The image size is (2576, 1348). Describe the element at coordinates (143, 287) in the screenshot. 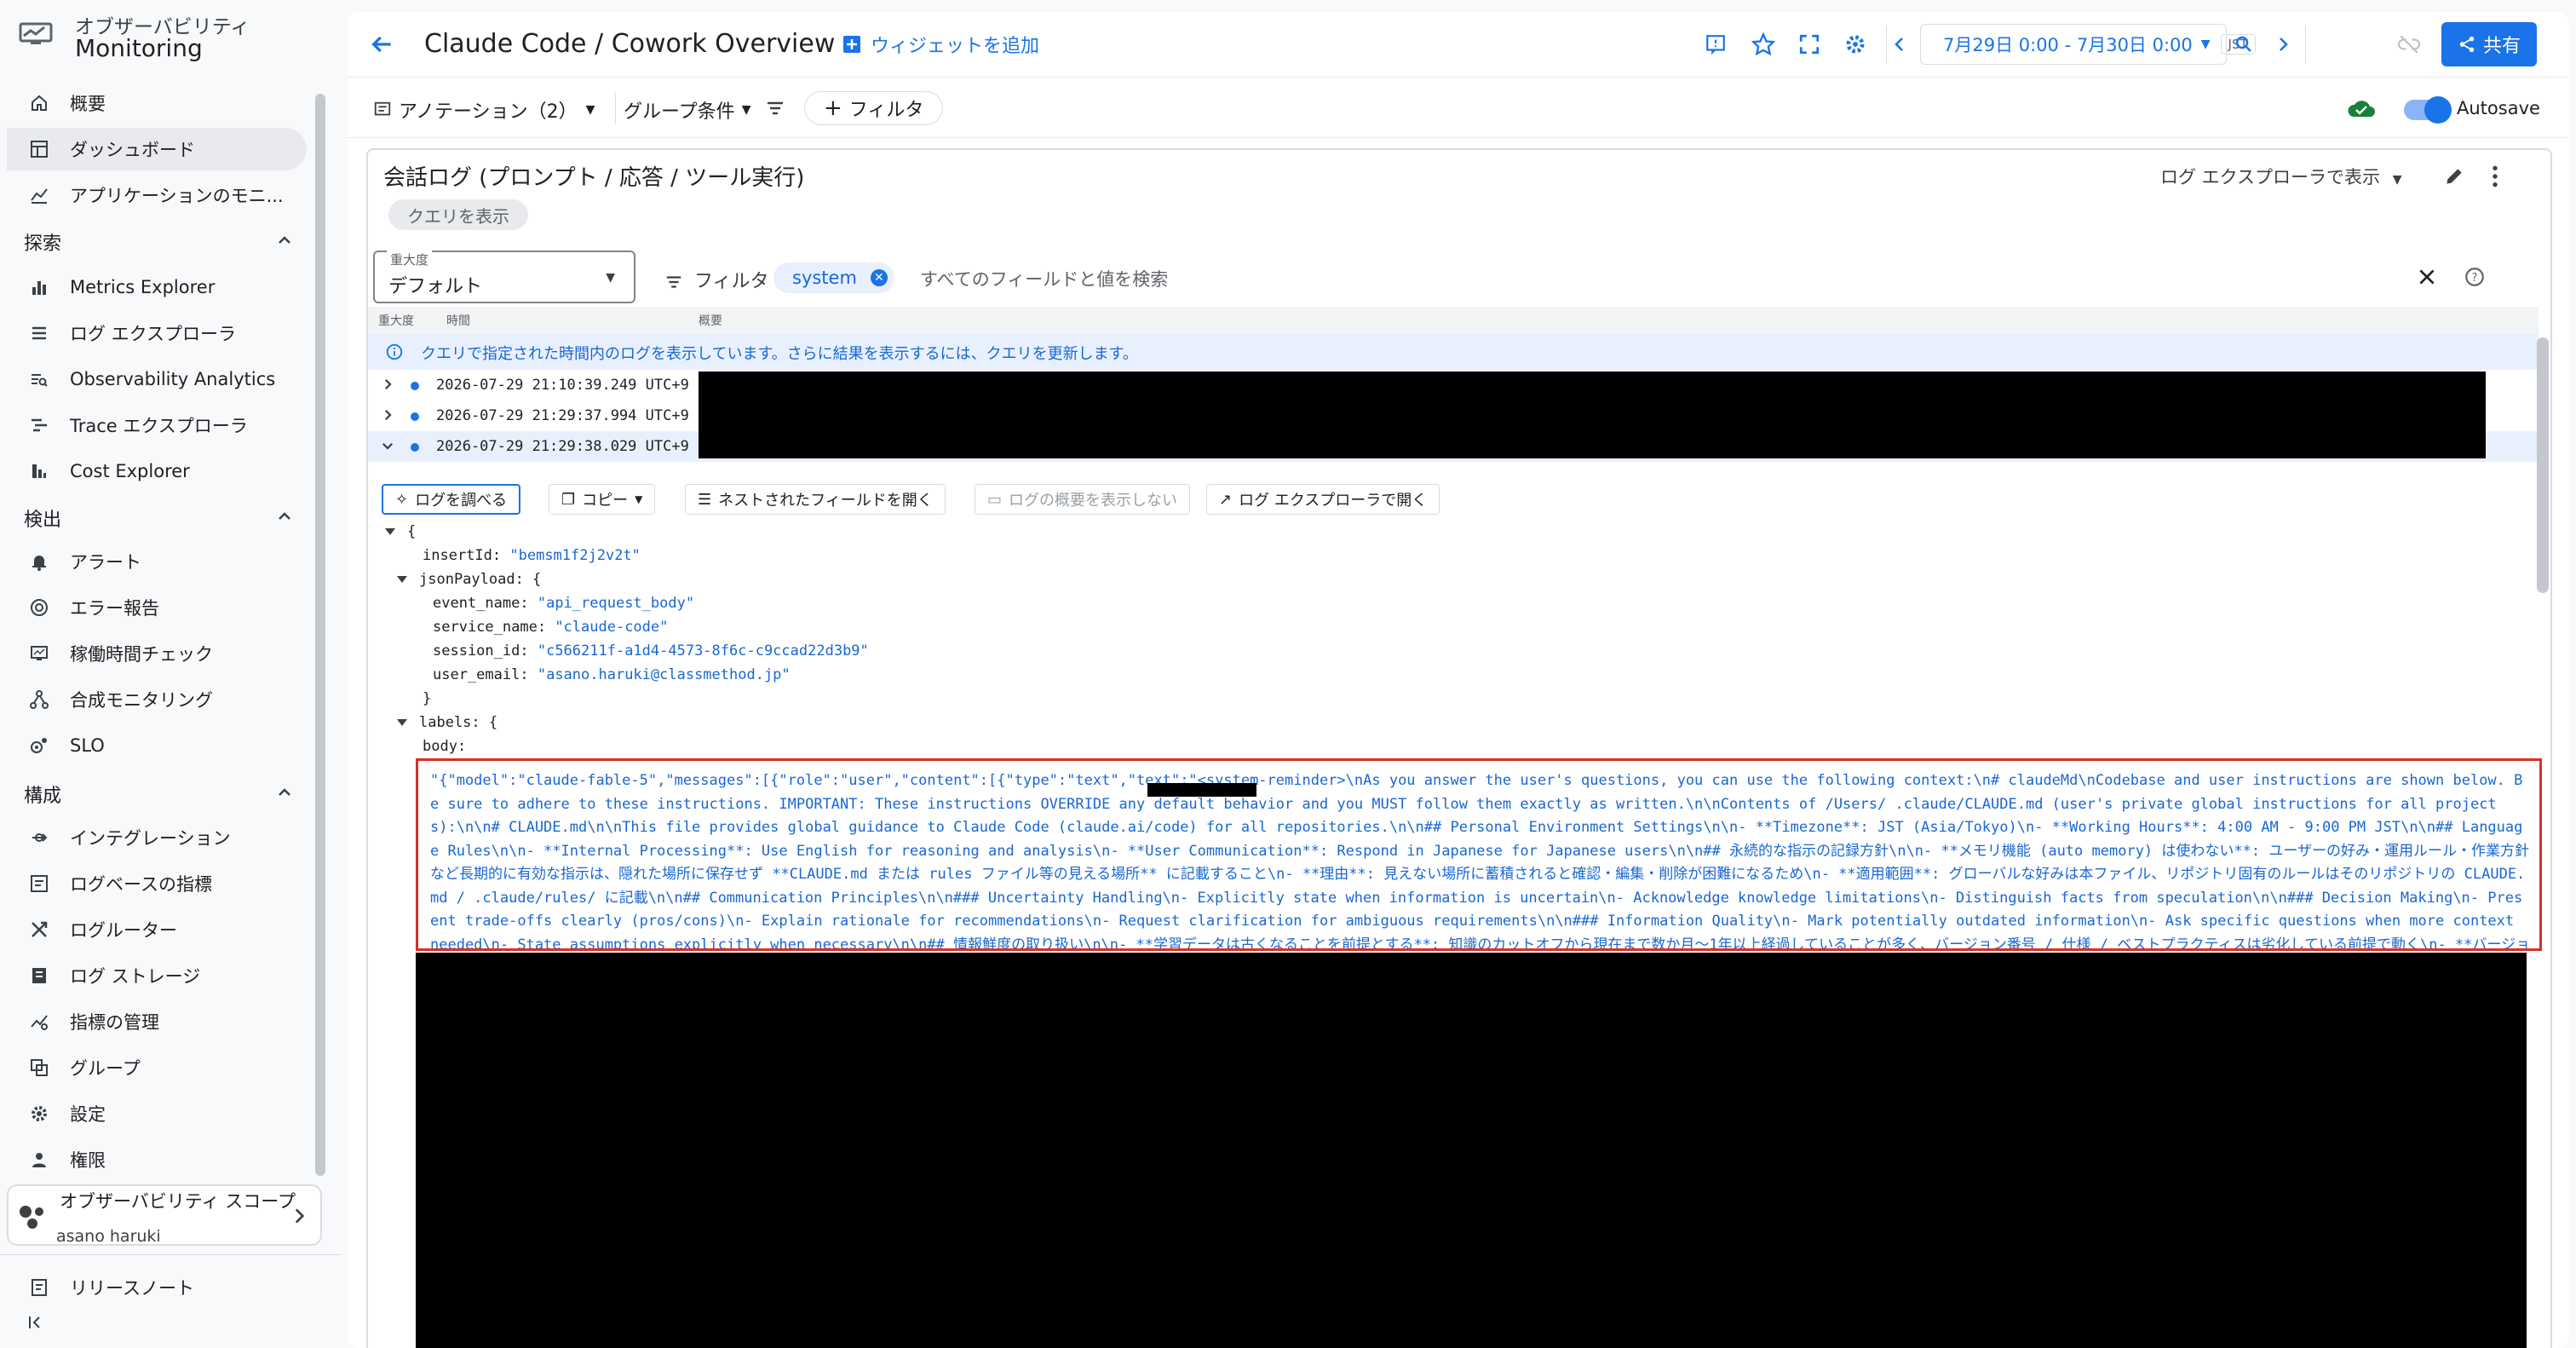

I see `sidebar-item-label: Metrics Explorer` at that location.